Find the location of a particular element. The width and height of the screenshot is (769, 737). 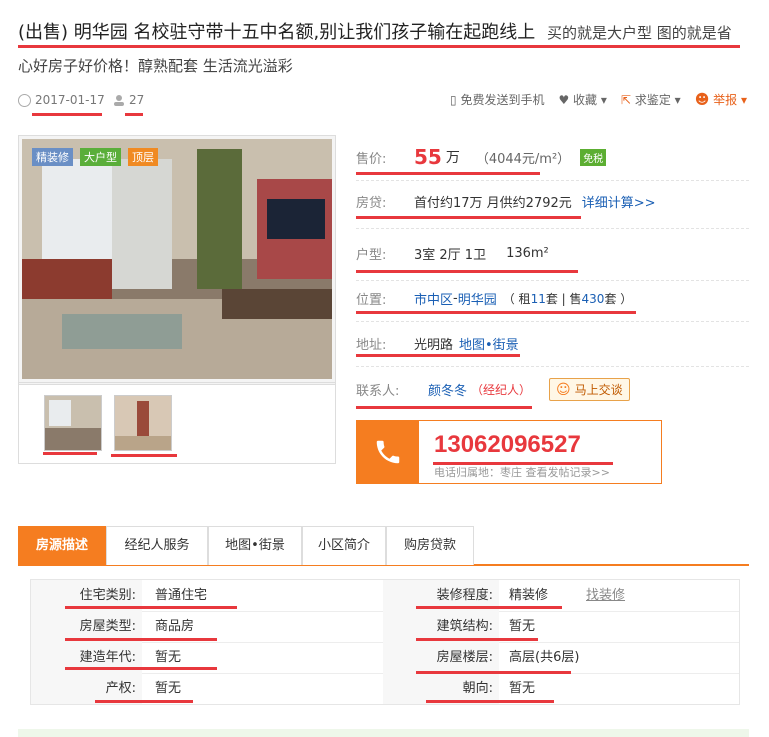

heart-icon: ♥ is located at coordinates (564, 100).